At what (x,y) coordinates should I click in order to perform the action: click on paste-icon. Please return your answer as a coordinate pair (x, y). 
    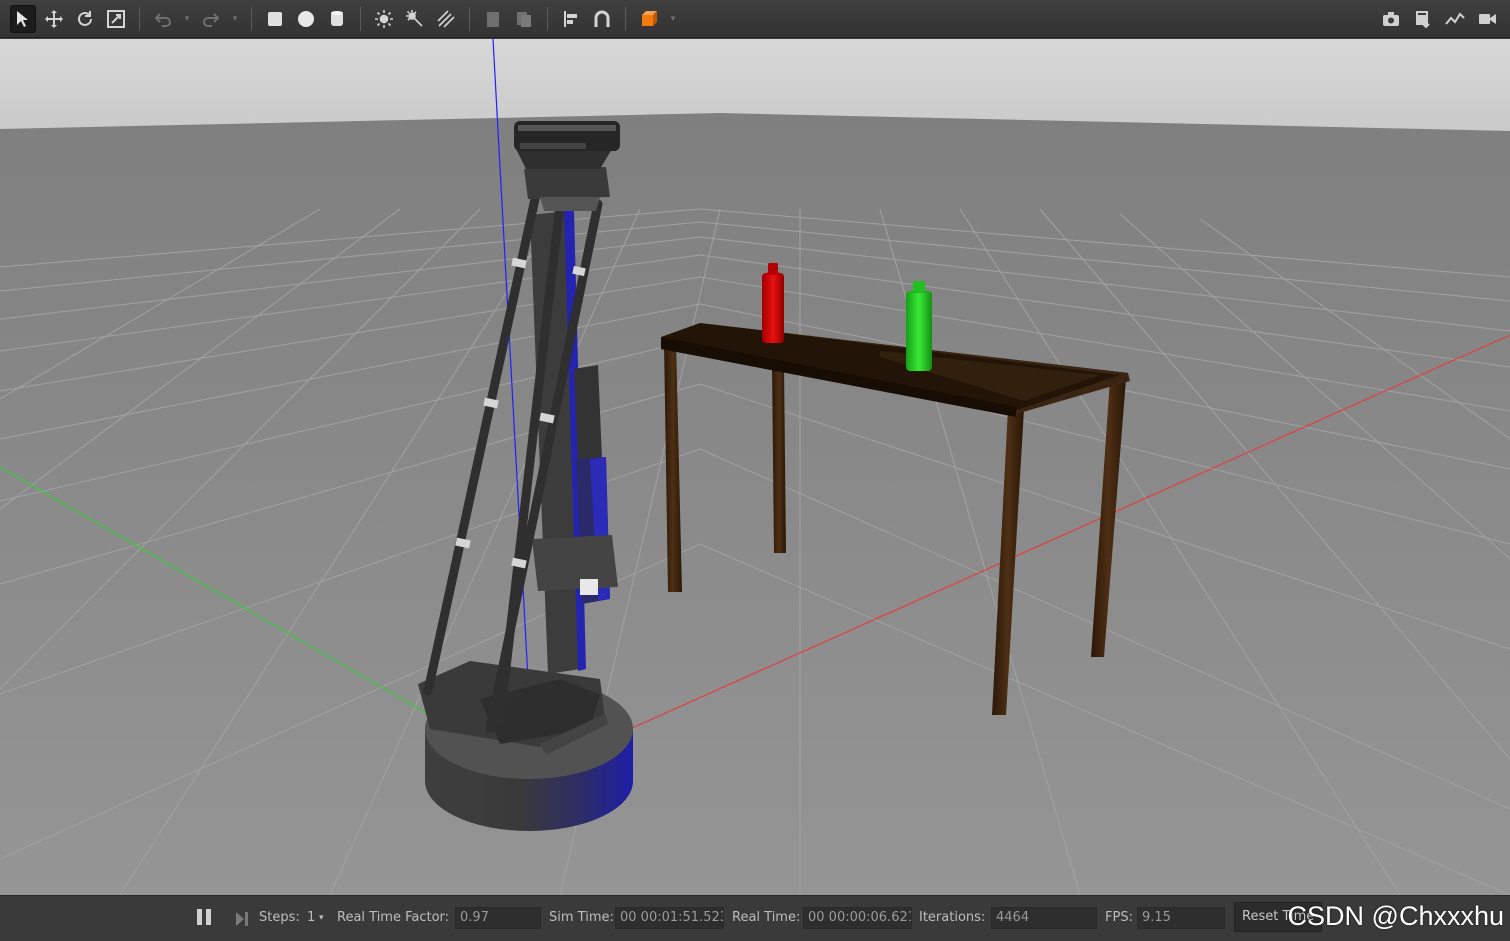
    Looking at the image, I should click on (524, 19).